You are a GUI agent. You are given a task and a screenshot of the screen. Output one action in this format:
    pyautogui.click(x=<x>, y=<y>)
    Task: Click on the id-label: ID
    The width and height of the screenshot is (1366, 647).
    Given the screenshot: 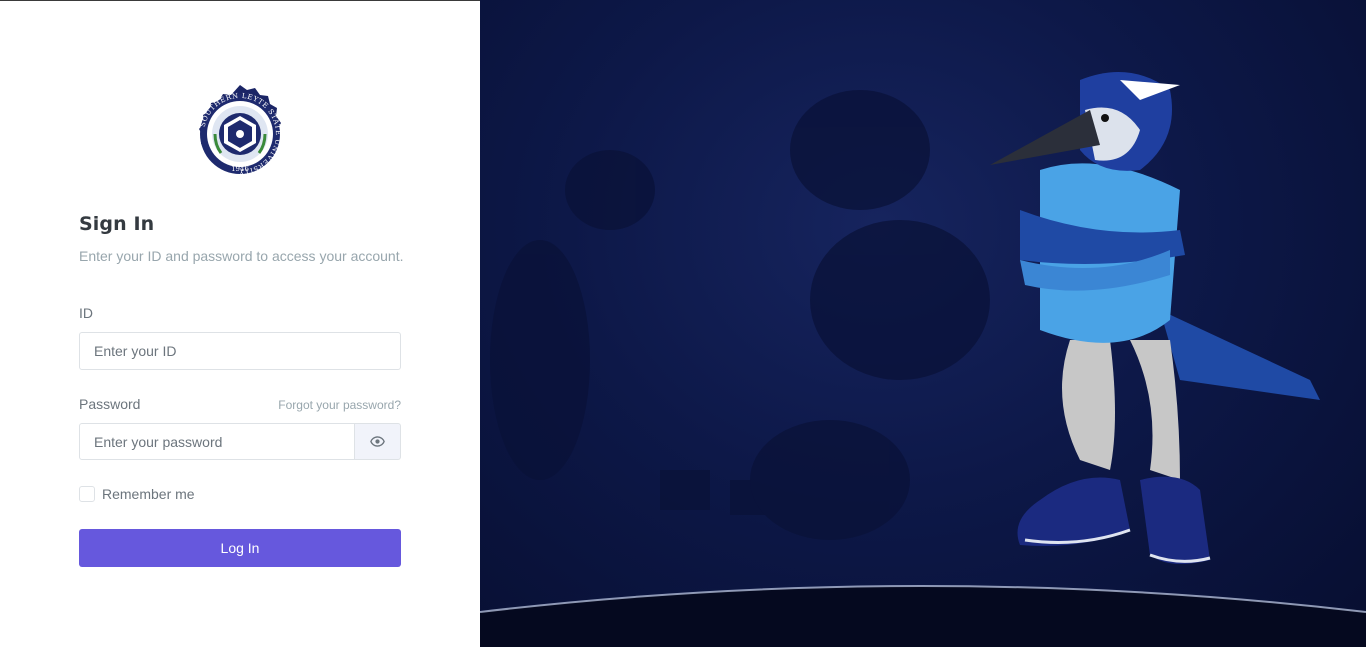 What is the action you would take?
    pyautogui.click(x=86, y=313)
    